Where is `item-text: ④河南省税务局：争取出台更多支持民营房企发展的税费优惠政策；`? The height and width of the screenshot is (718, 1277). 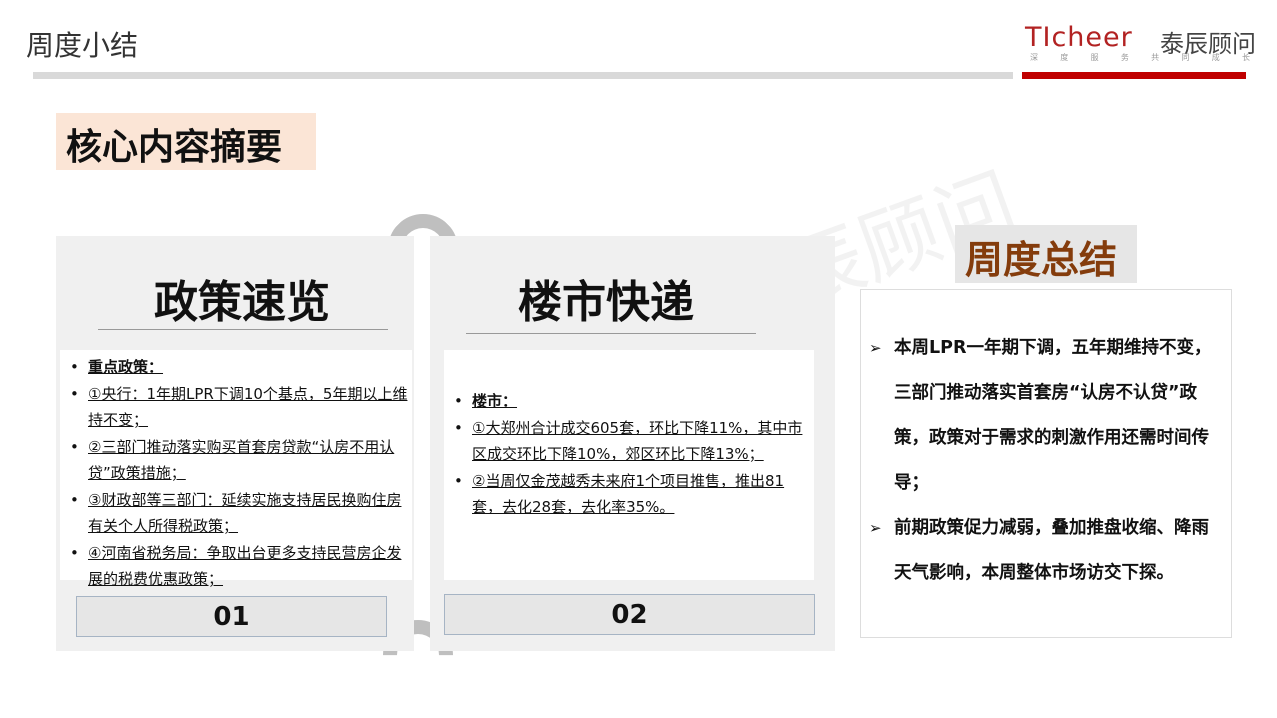
item-text: ④河南省税务局：争取出台更多支持民营房企发展的税费优惠政策； is located at coordinates (245, 566).